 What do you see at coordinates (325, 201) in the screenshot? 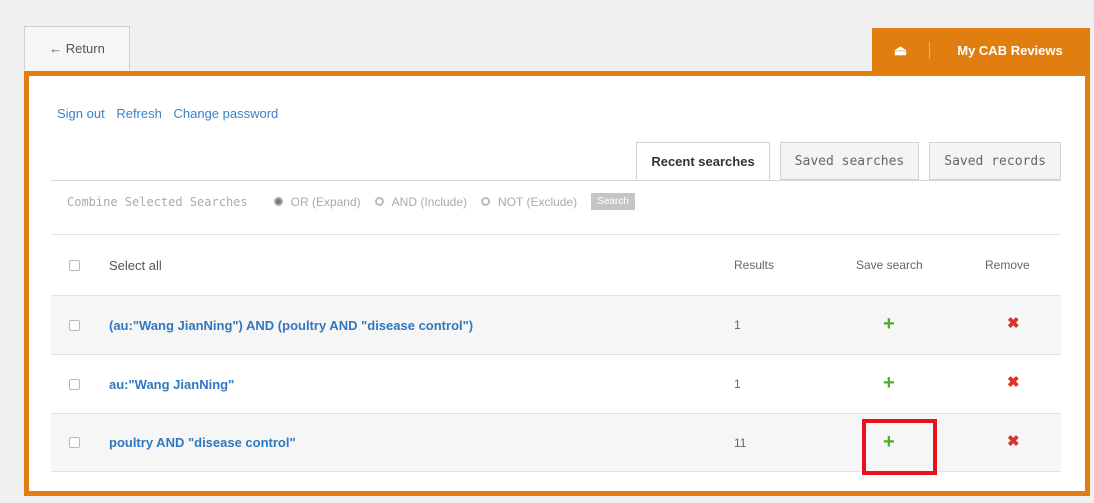
I see `radio-or-label: OR (Expand)` at bounding box center [325, 201].